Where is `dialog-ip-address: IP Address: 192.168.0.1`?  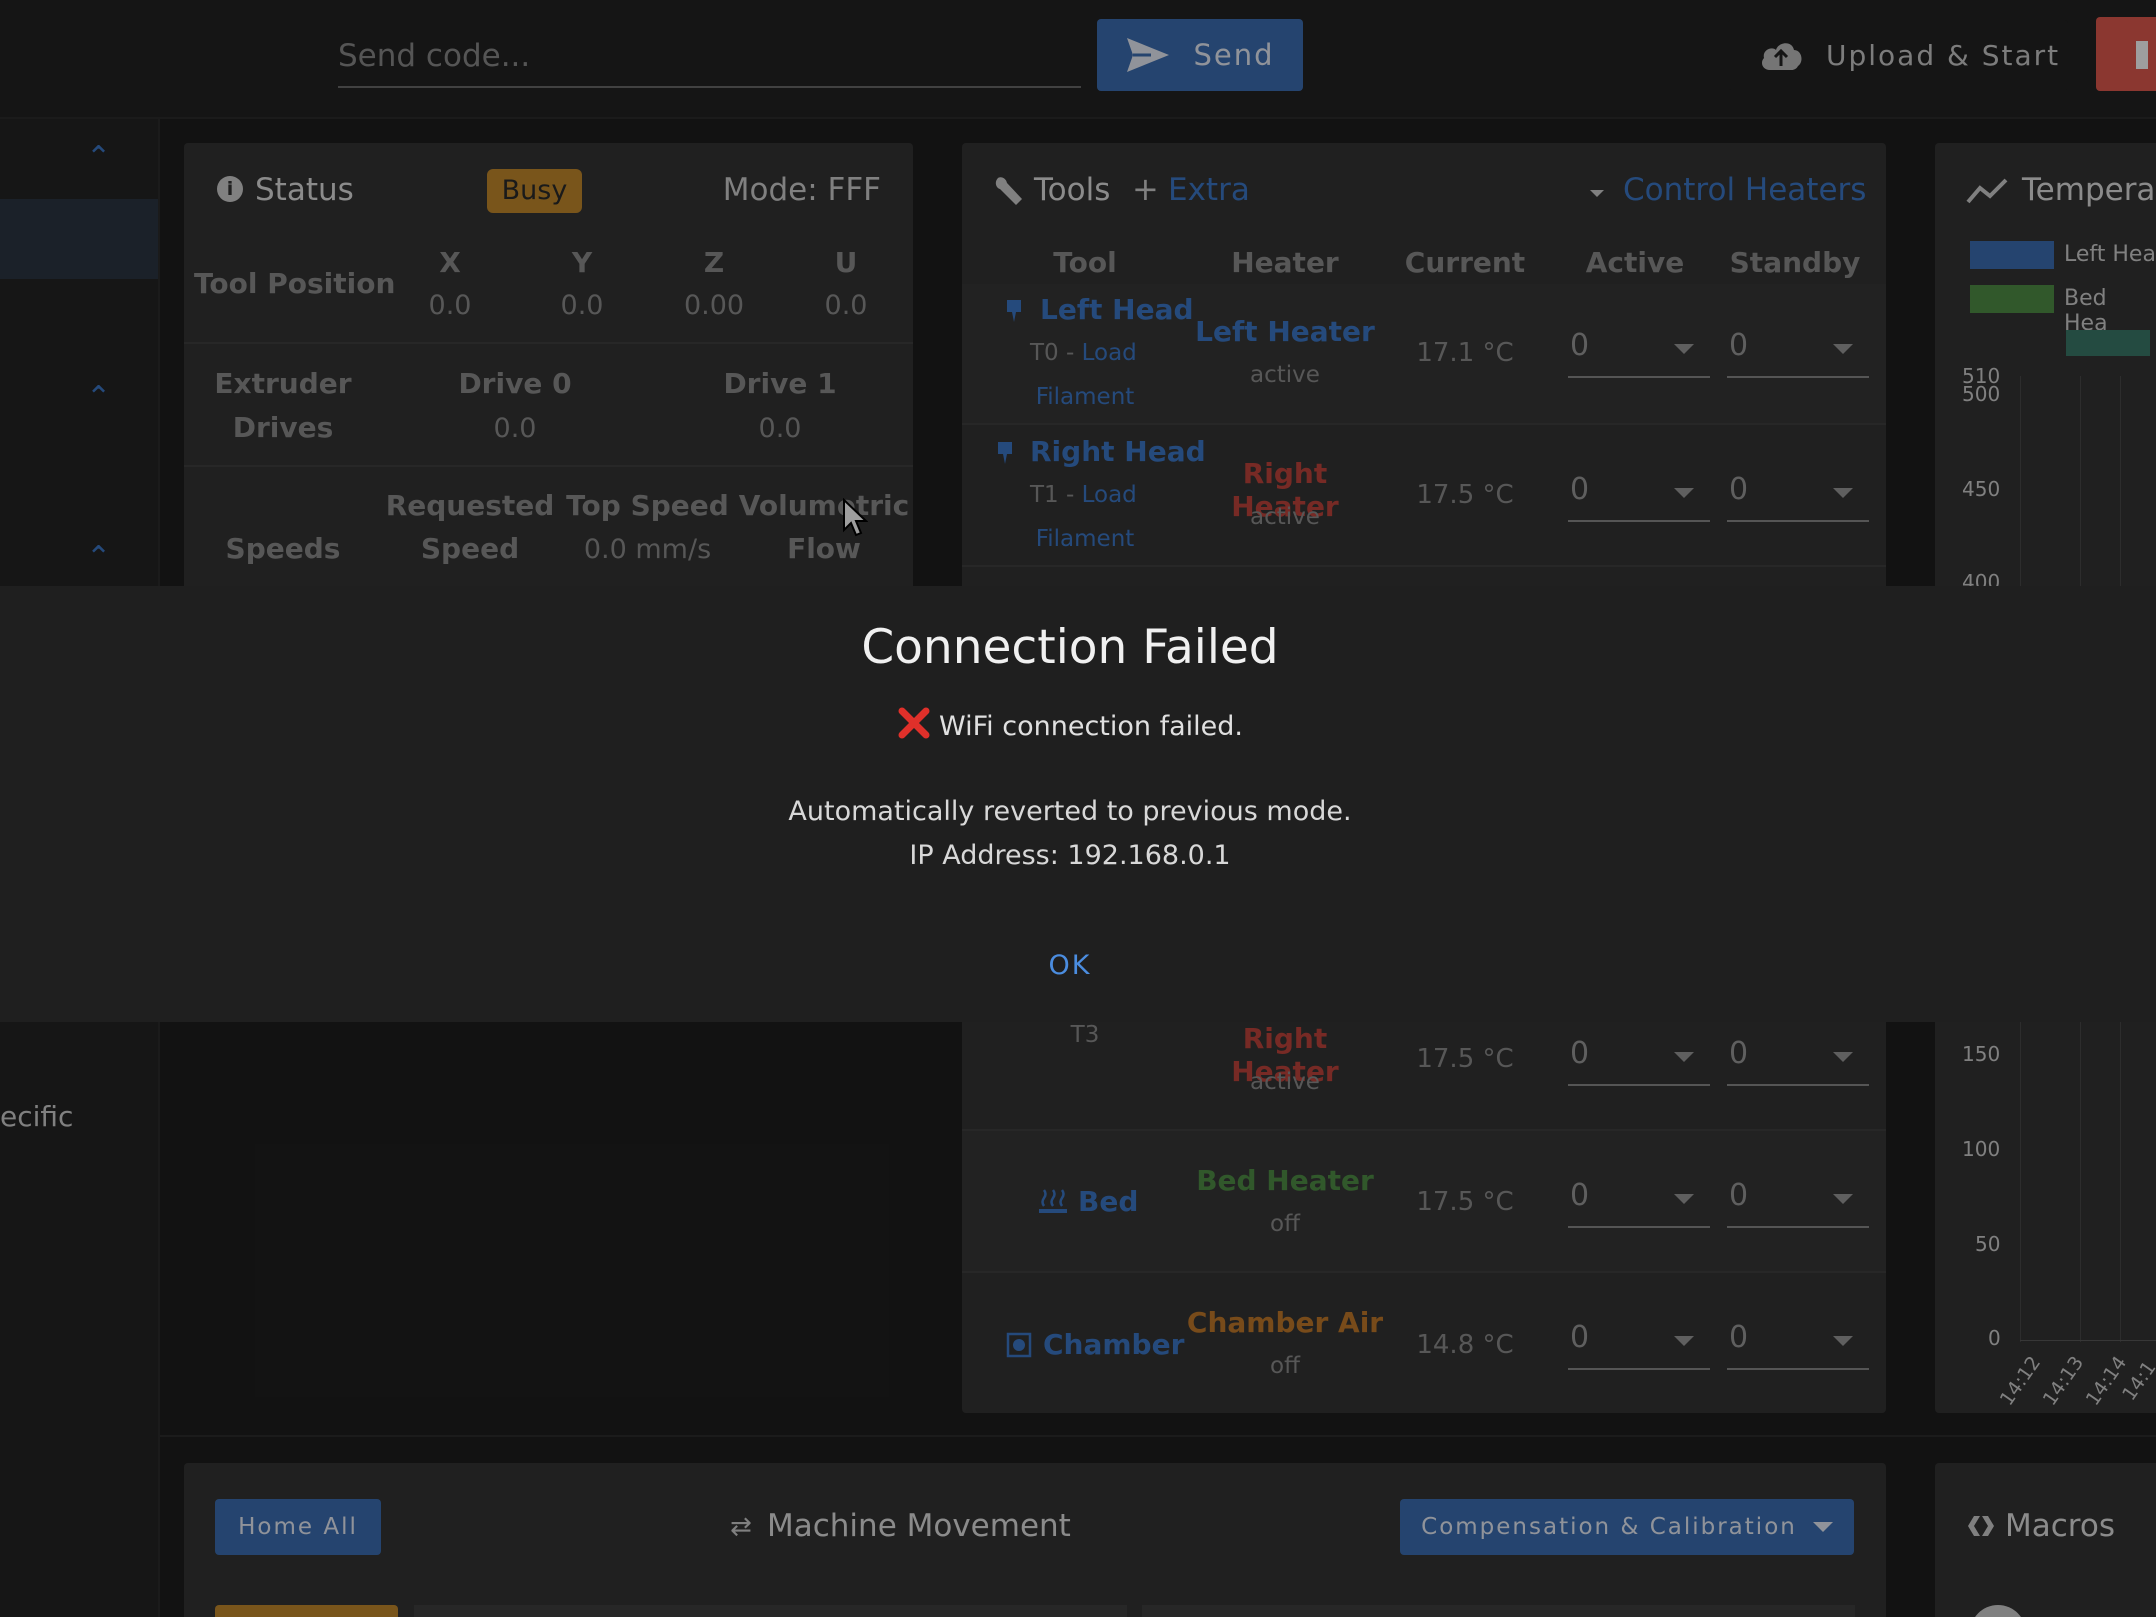
dialog-ip-address: IP Address: 192.168.0.1 is located at coordinates (1070, 855).